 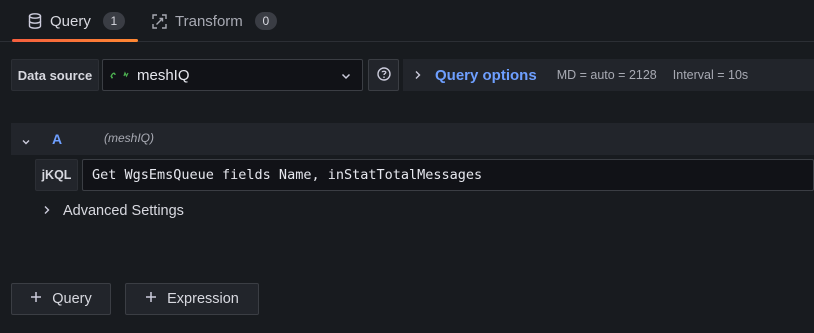 I want to click on datasource-picker: meshIQ, so click(x=232, y=75).